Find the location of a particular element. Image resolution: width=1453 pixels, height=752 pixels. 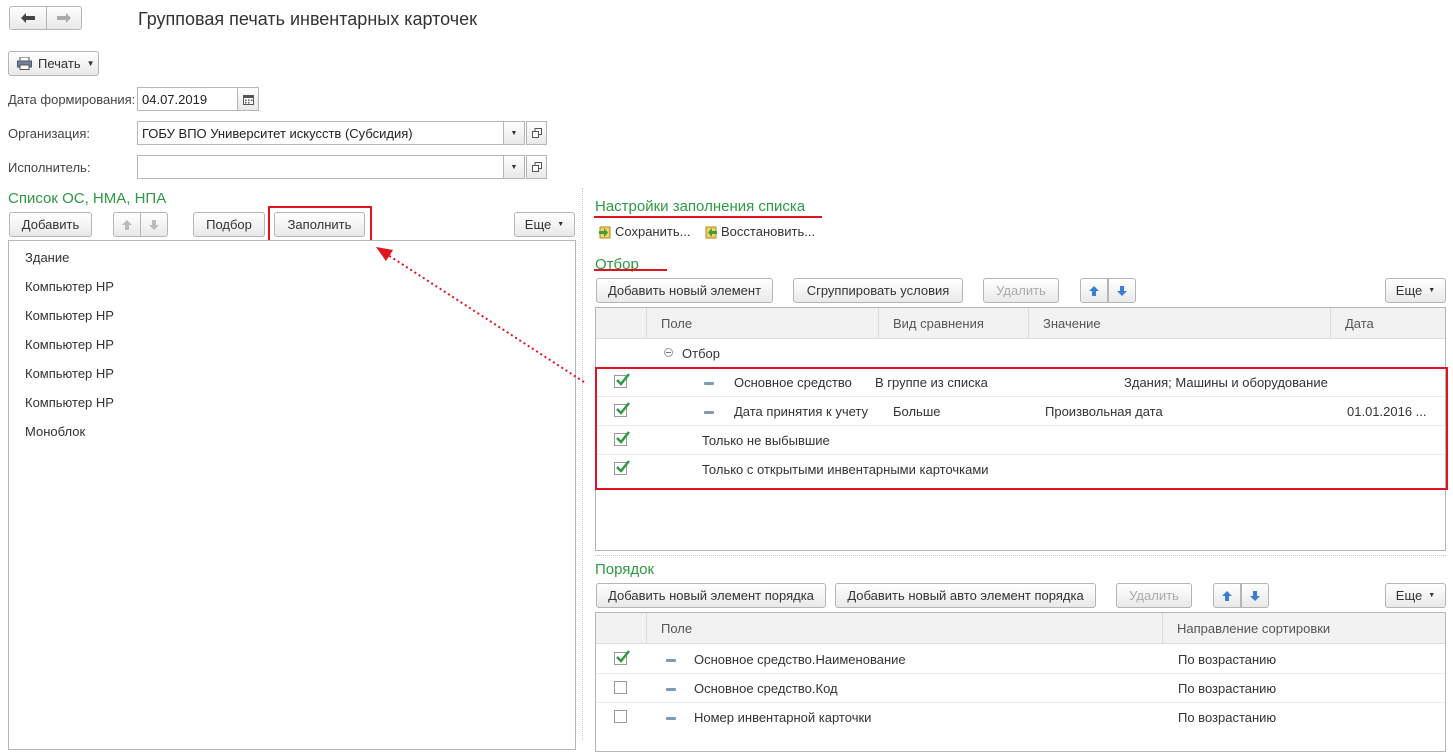

settings-title-underline is located at coordinates (708, 217).